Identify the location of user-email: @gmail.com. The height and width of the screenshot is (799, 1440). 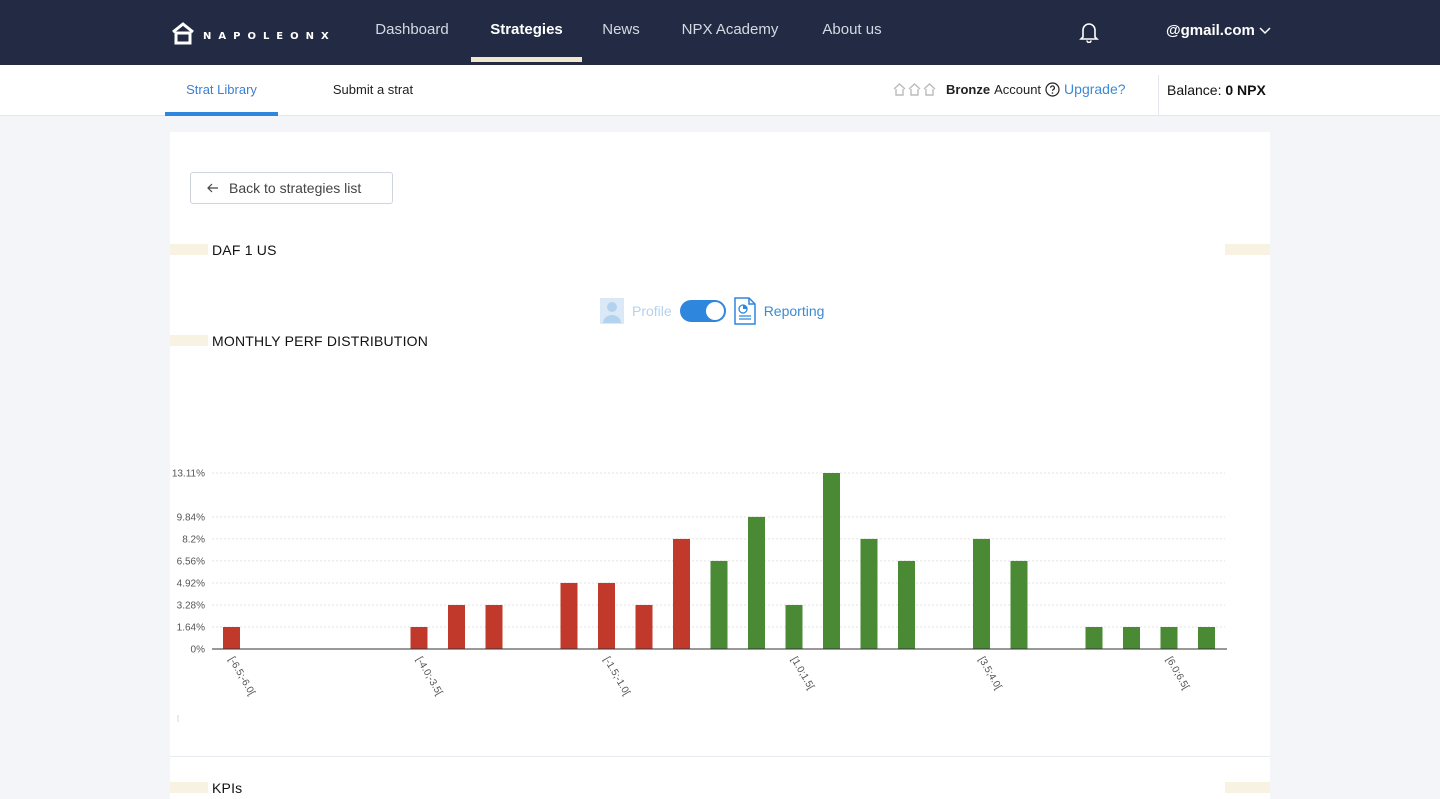
(1210, 30).